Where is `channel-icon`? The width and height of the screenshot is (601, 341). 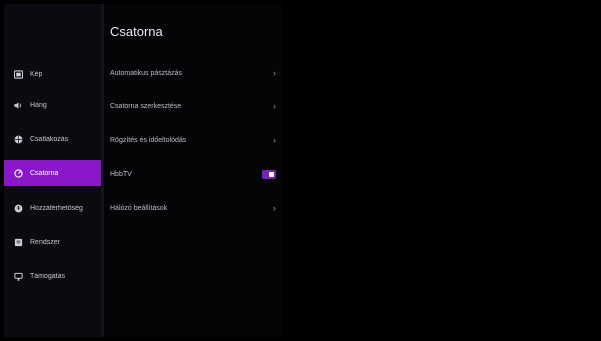 channel-icon is located at coordinates (18, 173).